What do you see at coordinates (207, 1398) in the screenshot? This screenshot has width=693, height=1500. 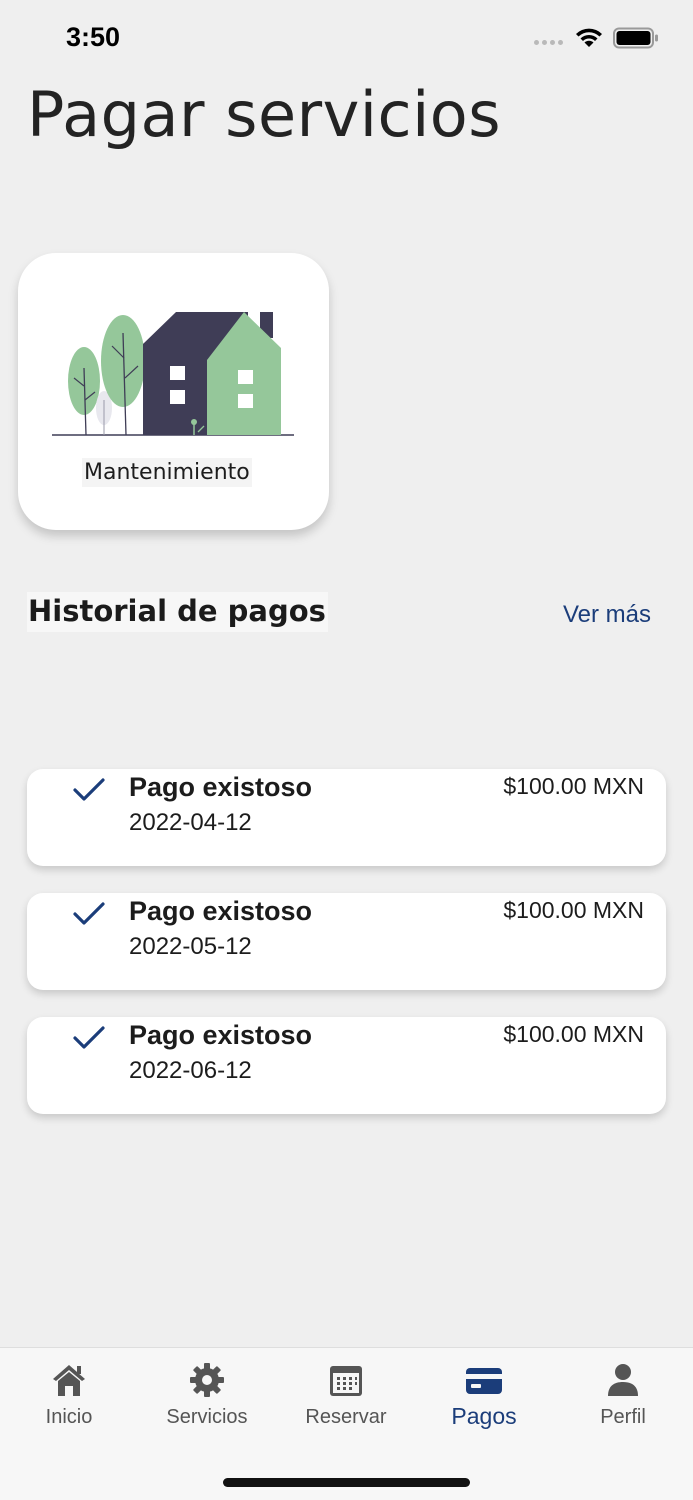 I see `tab-servicios: Servicios` at bounding box center [207, 1398].